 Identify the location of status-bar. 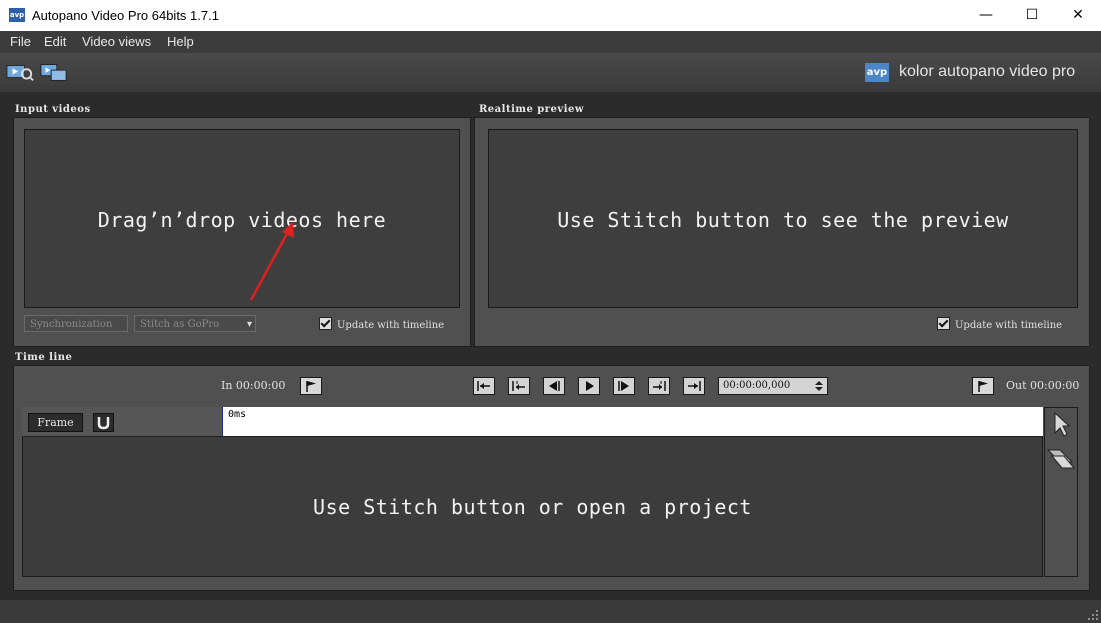
(550, 611).